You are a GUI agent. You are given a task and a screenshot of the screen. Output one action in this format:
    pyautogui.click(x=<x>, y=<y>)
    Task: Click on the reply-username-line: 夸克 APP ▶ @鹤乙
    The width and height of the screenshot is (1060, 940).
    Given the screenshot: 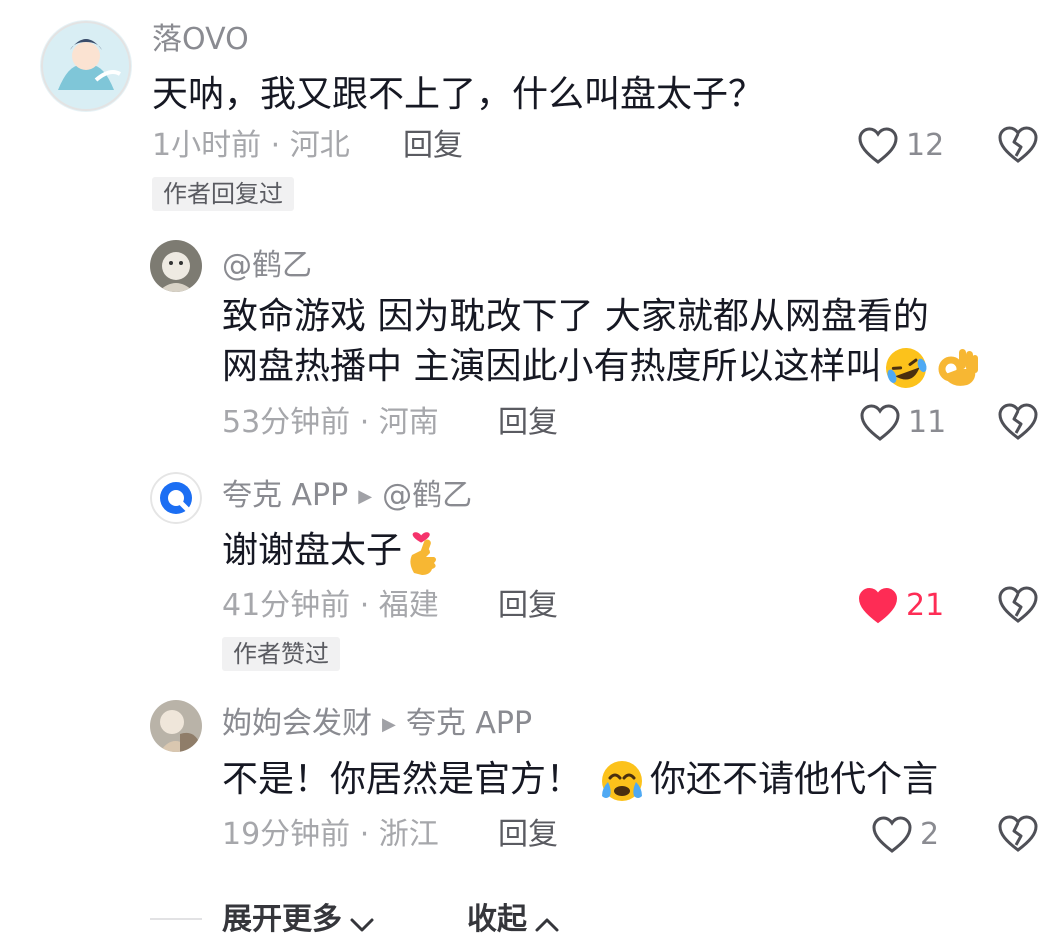 What is the action you would take?
    pyautogui.click(x=347, y=496)
    